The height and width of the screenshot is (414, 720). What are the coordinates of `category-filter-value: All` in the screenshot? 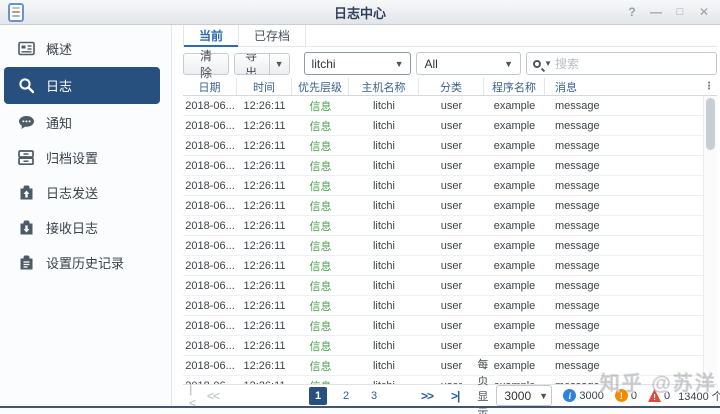 It's located at (431, 63).